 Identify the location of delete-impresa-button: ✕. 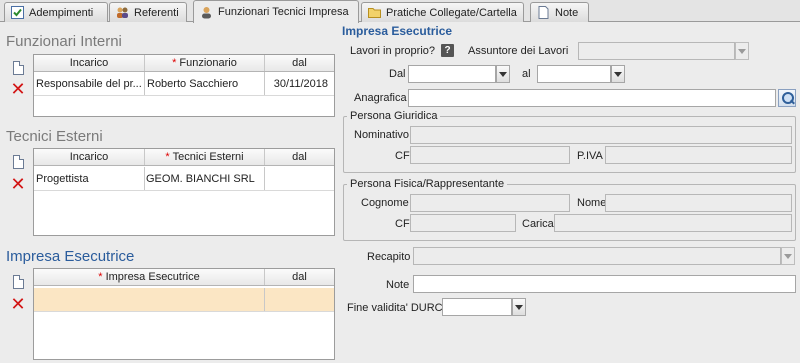
(18, 304).